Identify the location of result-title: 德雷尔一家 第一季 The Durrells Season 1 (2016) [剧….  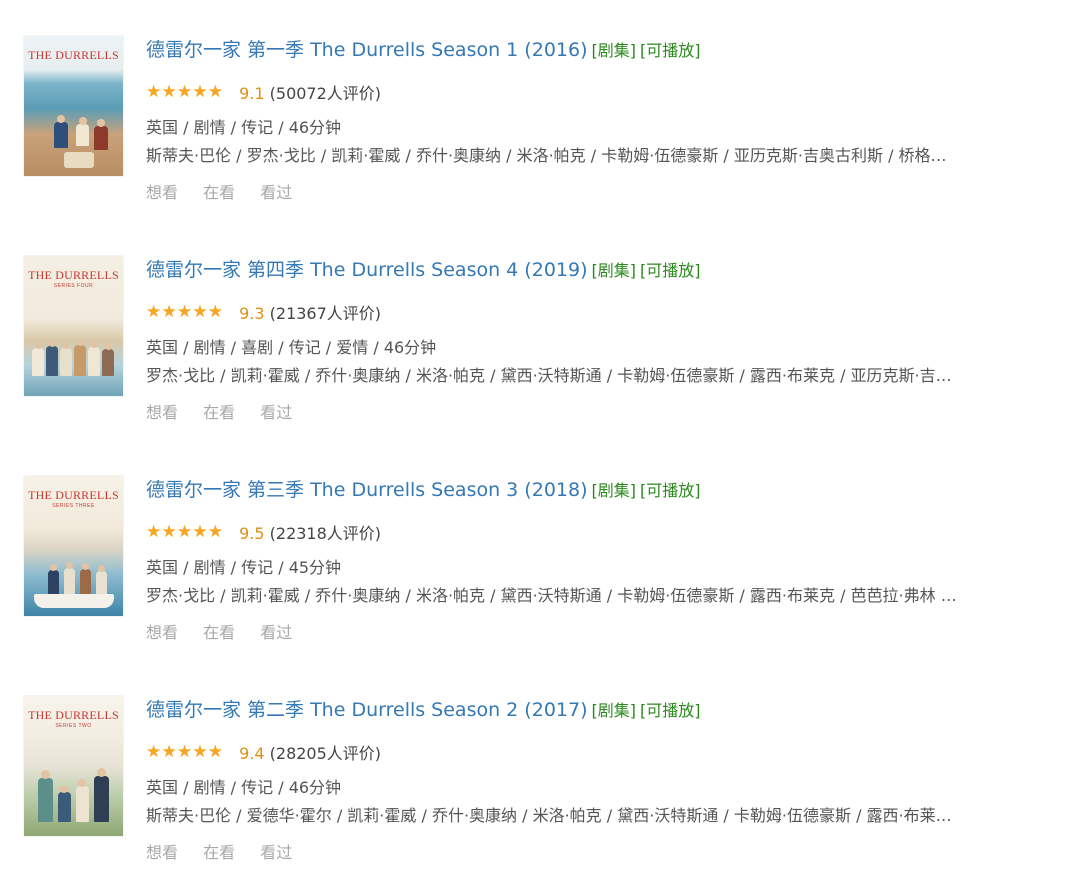
(423, 50).